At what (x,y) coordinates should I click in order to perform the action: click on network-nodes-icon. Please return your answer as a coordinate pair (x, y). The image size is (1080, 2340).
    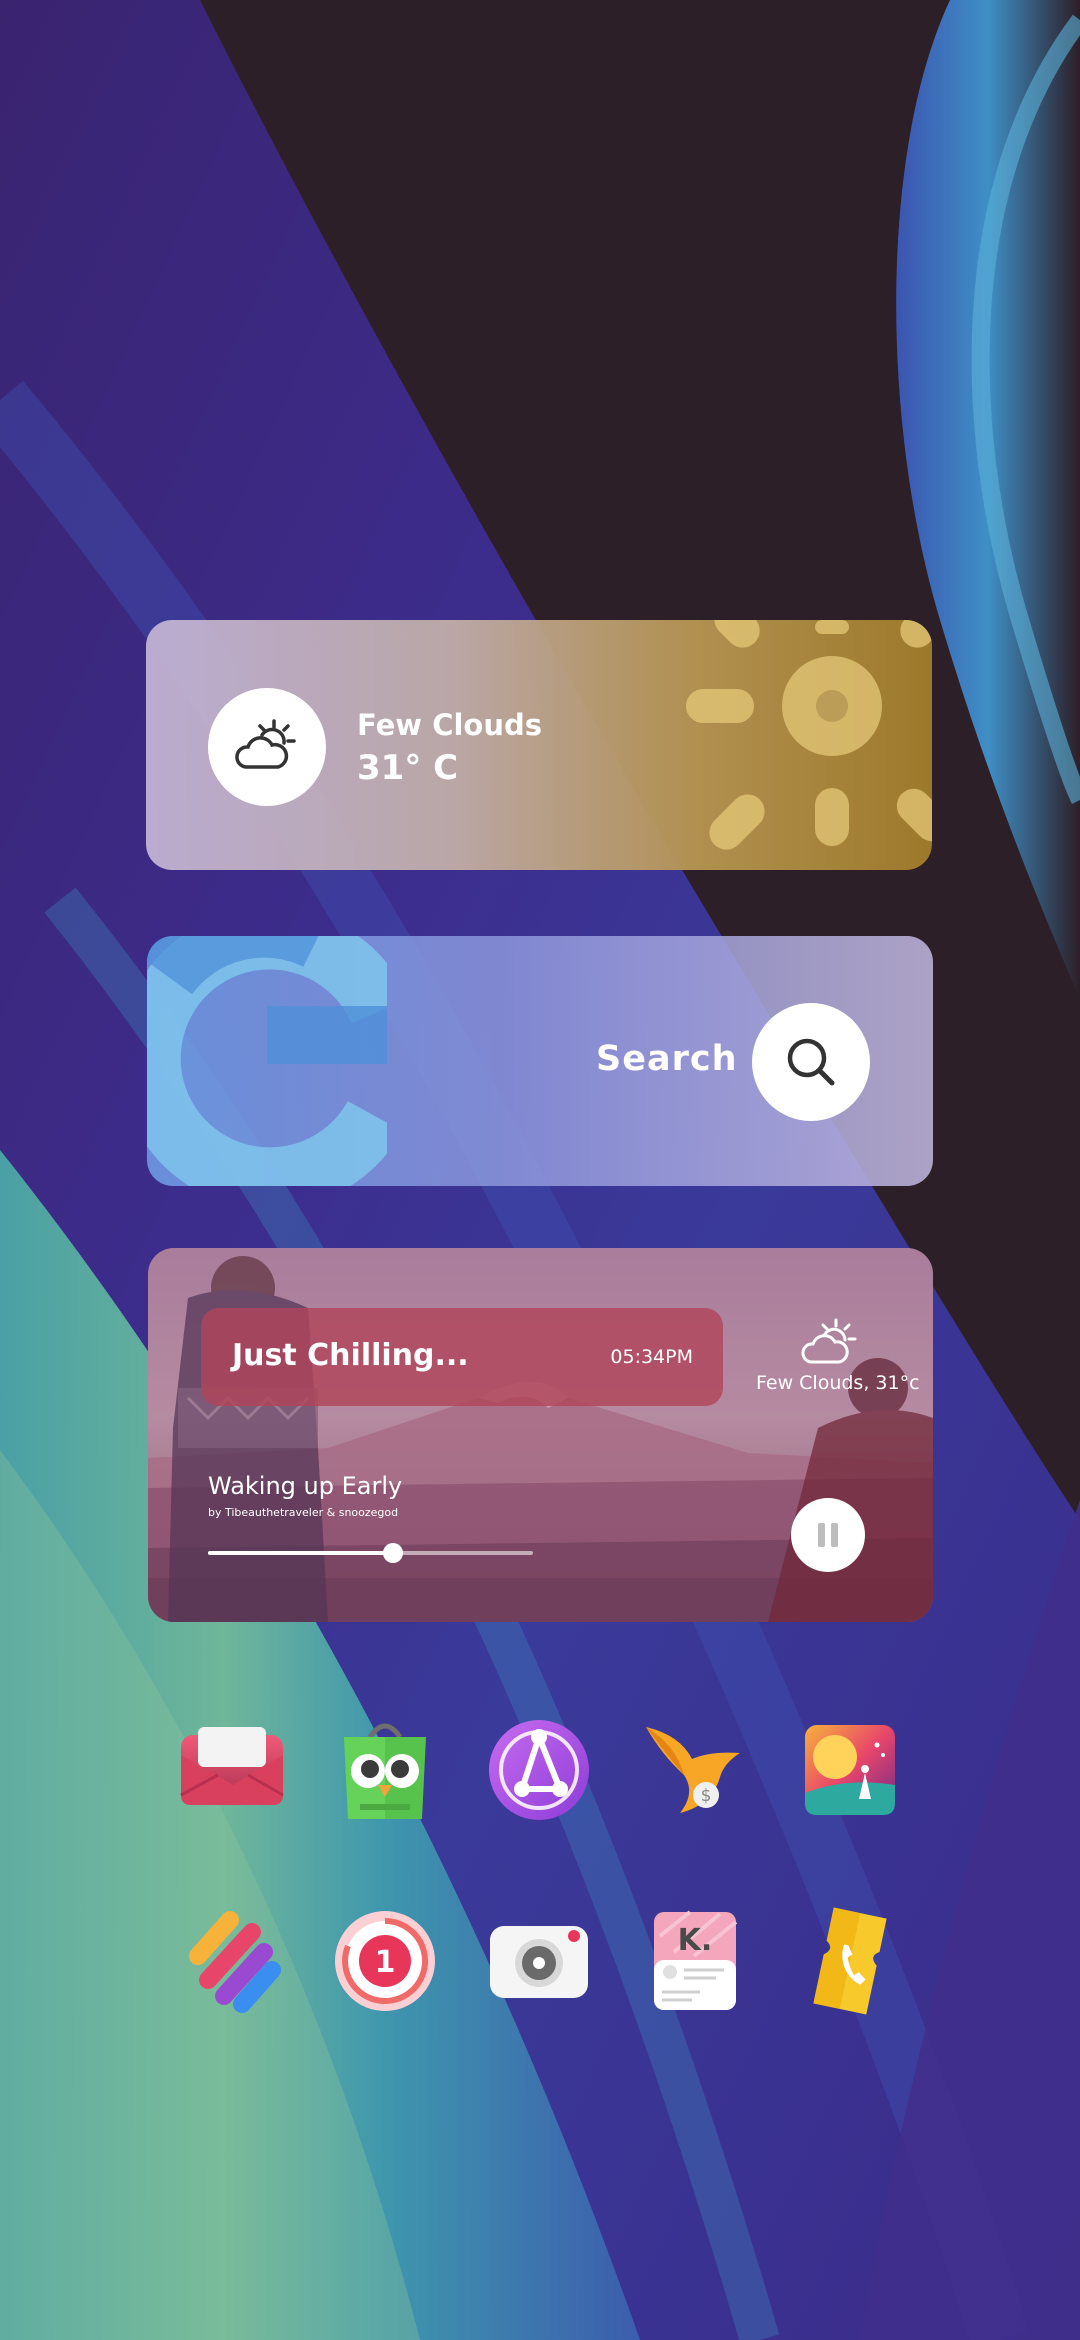
    Looking at the image, I should click on (539, 1770).